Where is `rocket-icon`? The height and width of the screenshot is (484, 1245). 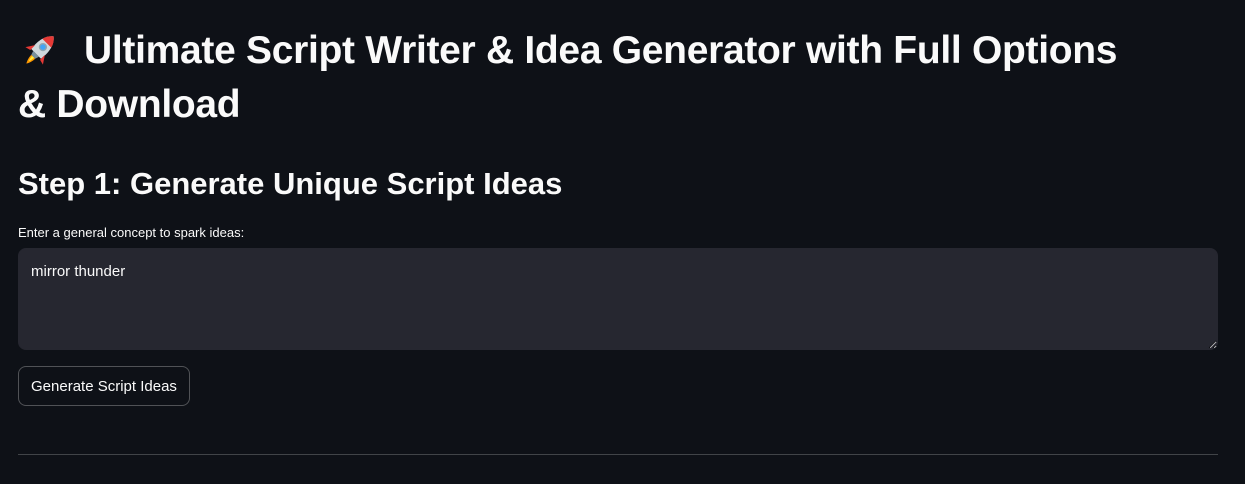 rocket-icon is located at coordinates (40, 50).